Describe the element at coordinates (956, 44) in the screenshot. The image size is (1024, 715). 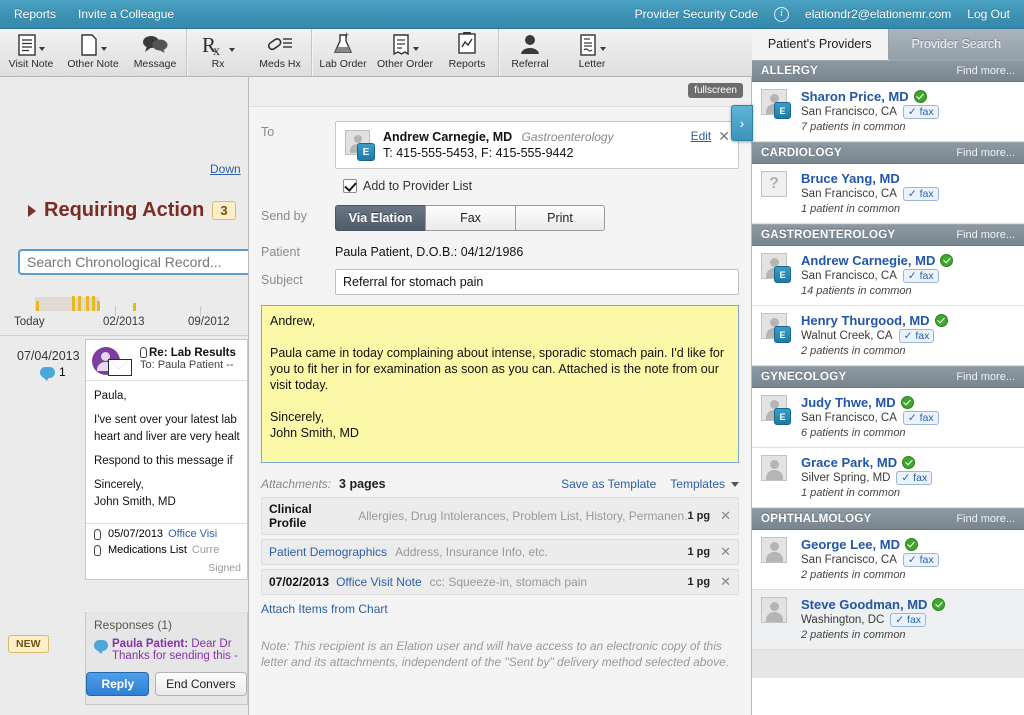
I see `tab-provider-search: Provider Search` at that location.